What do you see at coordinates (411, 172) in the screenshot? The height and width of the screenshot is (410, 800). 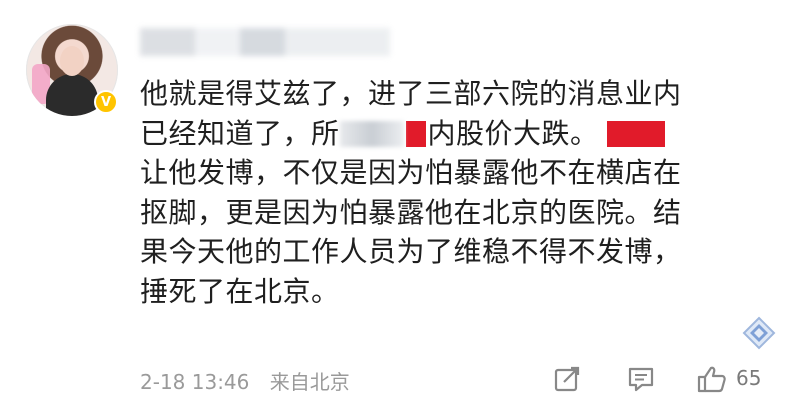 I see `comment-line: 让他发博，不仅是因为怕暴露他不在横店在` at bounding box center [411, 172].